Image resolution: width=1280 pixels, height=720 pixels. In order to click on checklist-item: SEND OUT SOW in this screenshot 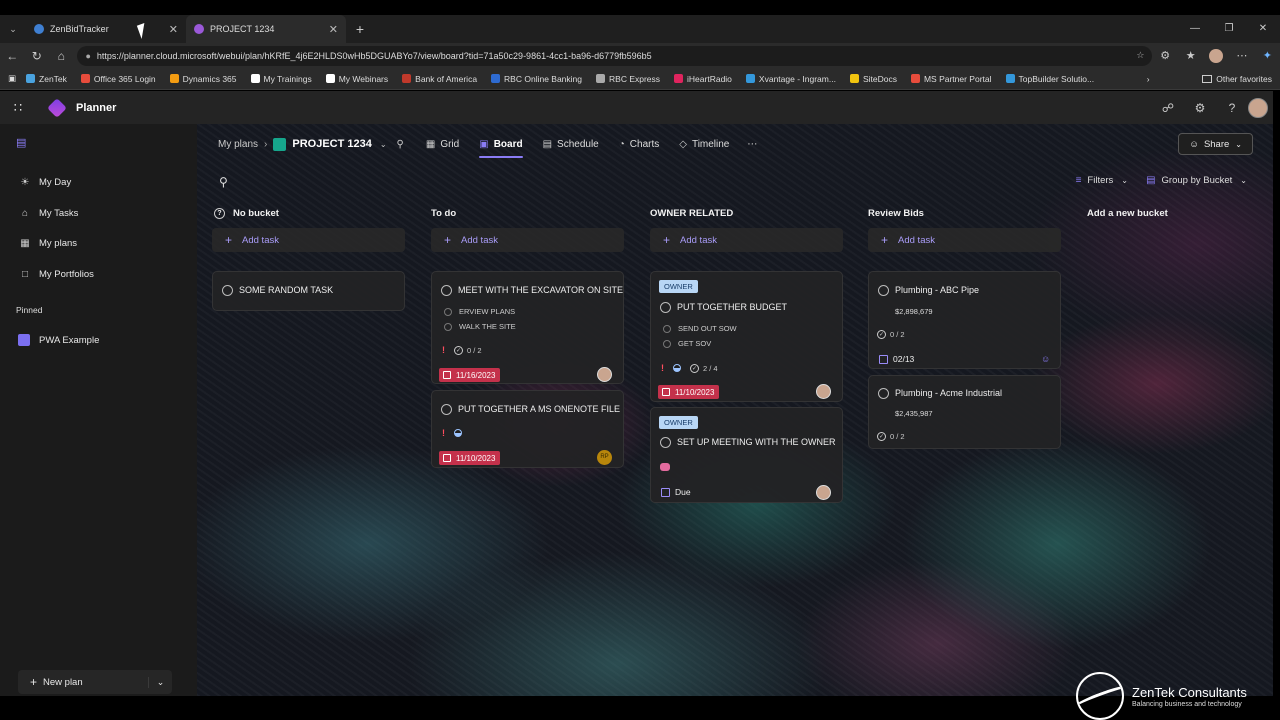, I will do `click(700, 328)`.